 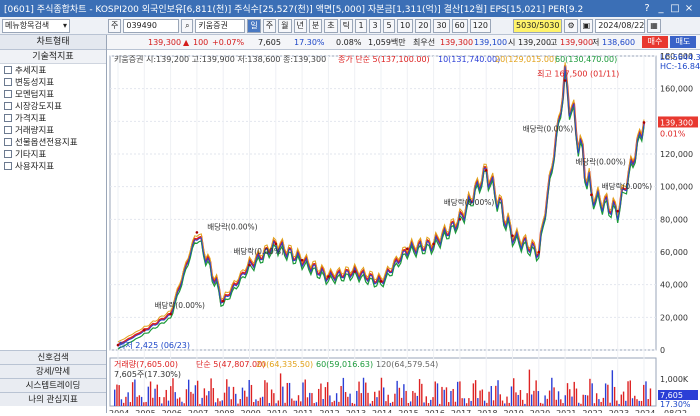 I want to click on indicator-category-item: 선물옵션전용지표, so click(x=53, y=142).